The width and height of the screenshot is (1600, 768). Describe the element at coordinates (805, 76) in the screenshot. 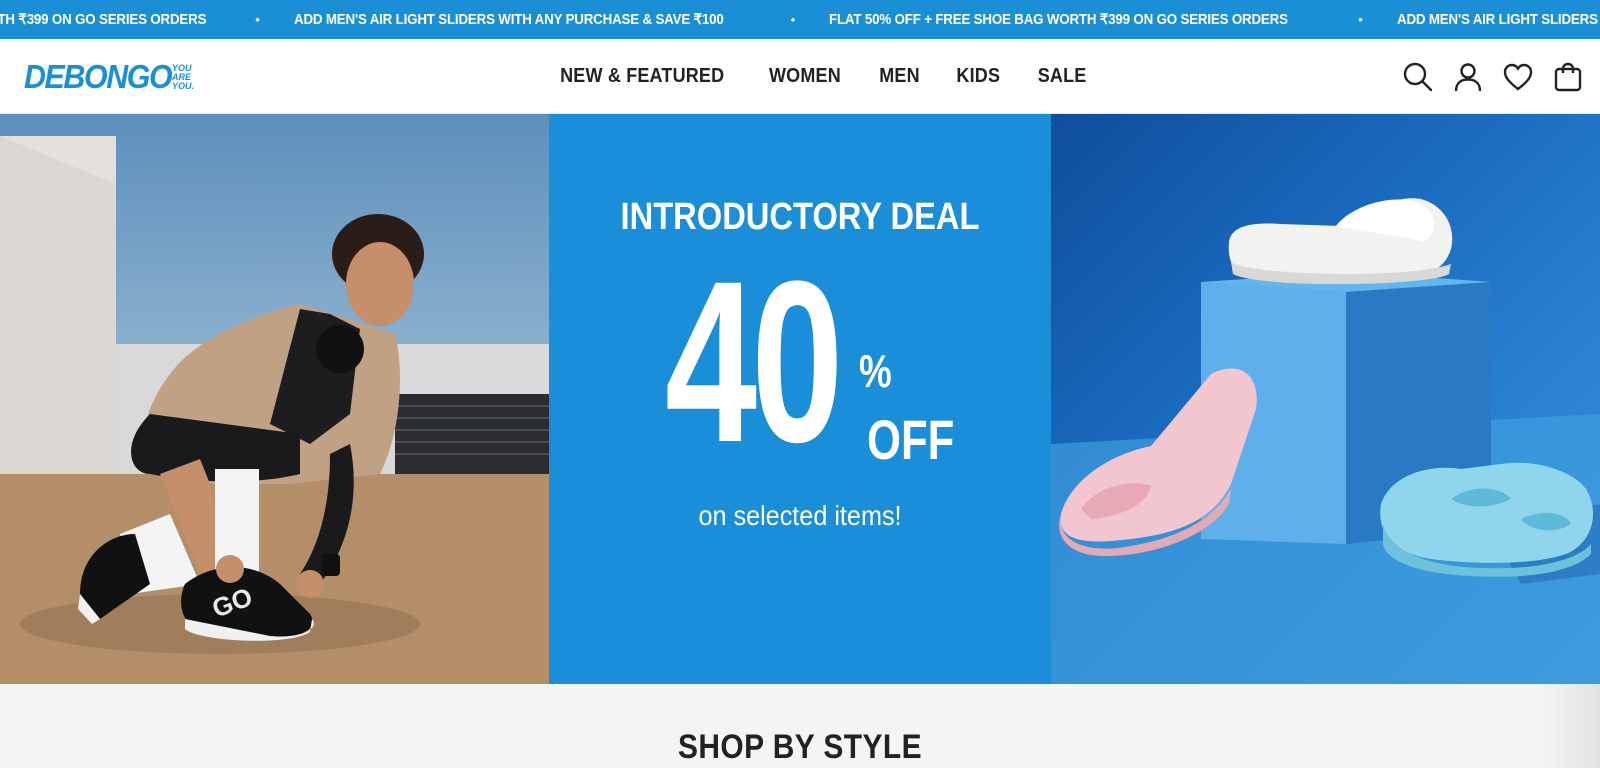

I see `nav-item-women: WOMEN` at that location.